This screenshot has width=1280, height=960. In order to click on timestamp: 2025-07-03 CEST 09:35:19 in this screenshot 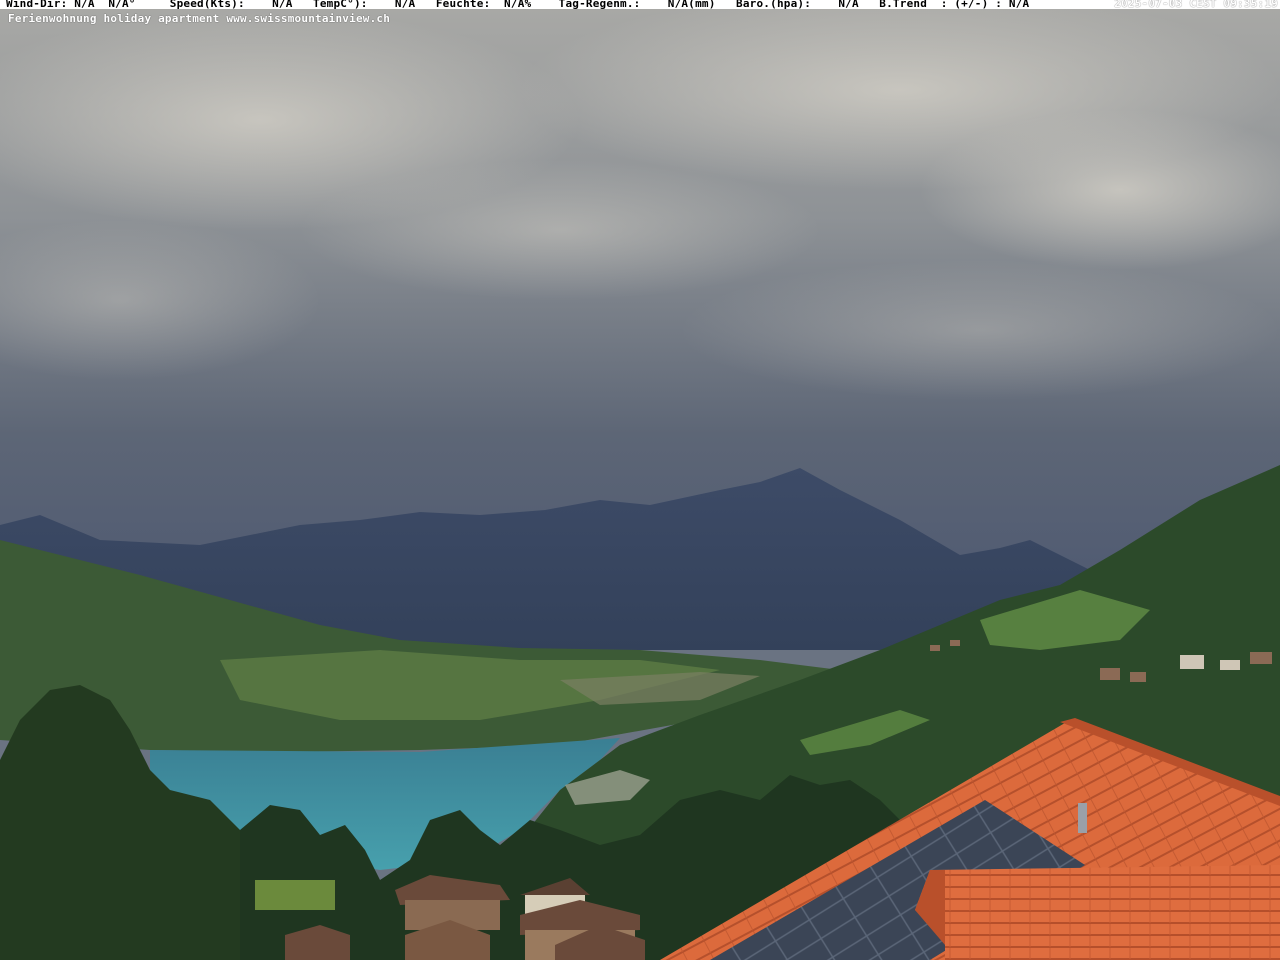, I will do `click(1196, 5)`.